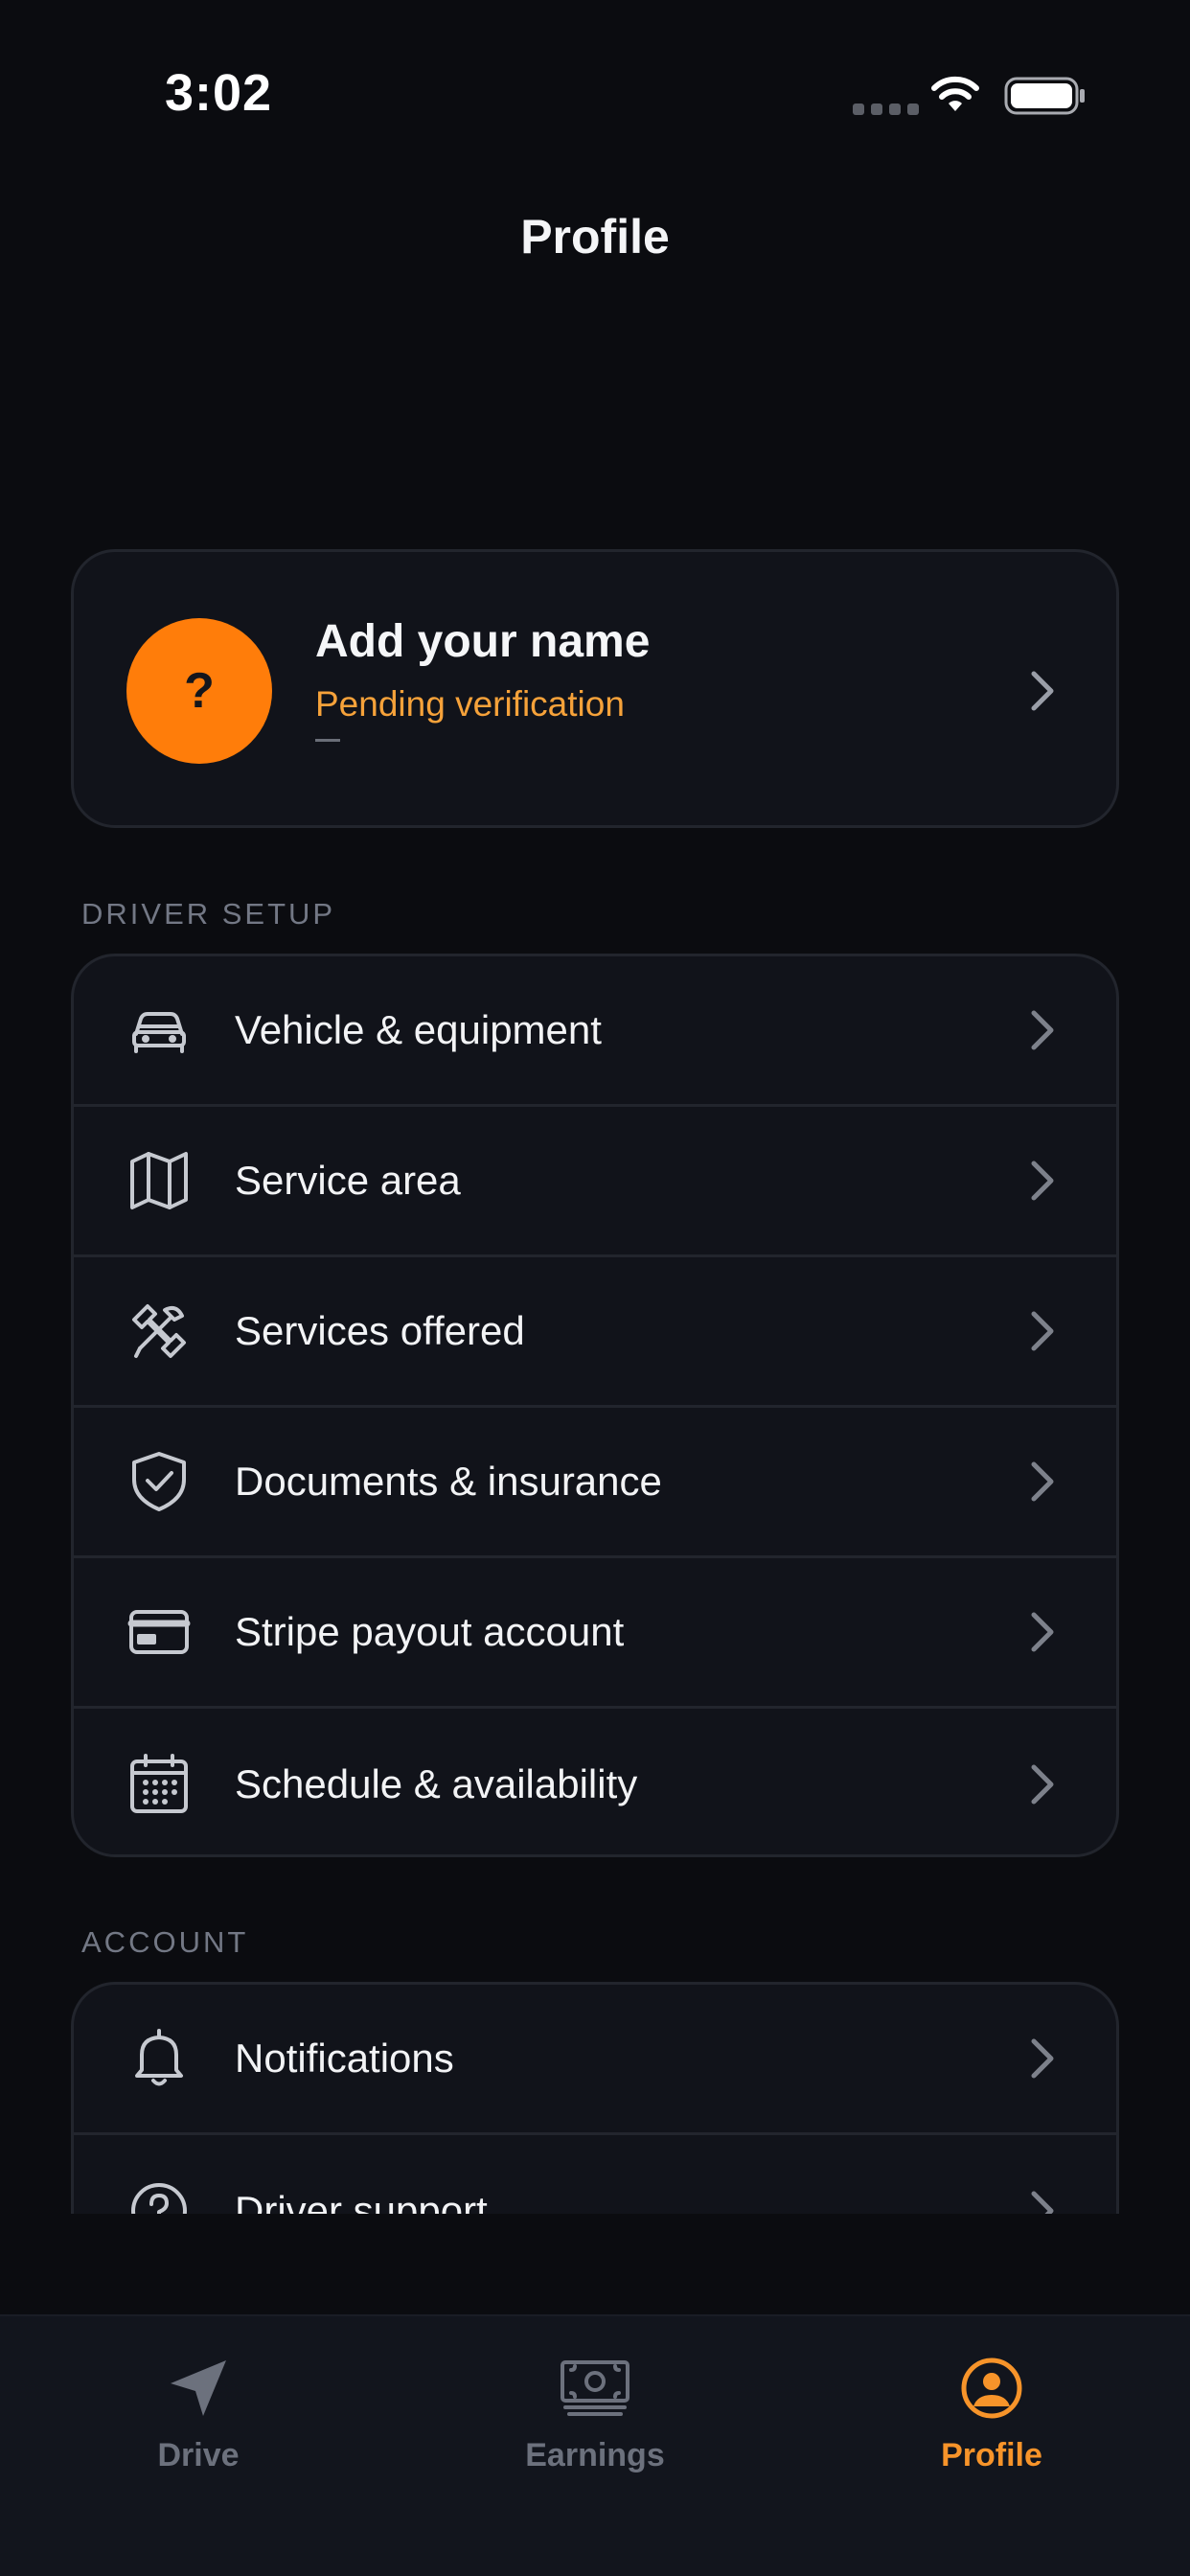 Image resolution: width=1190 pixels, height=2576 pixels. I want to click on wifi-icon, so click(955, 93).